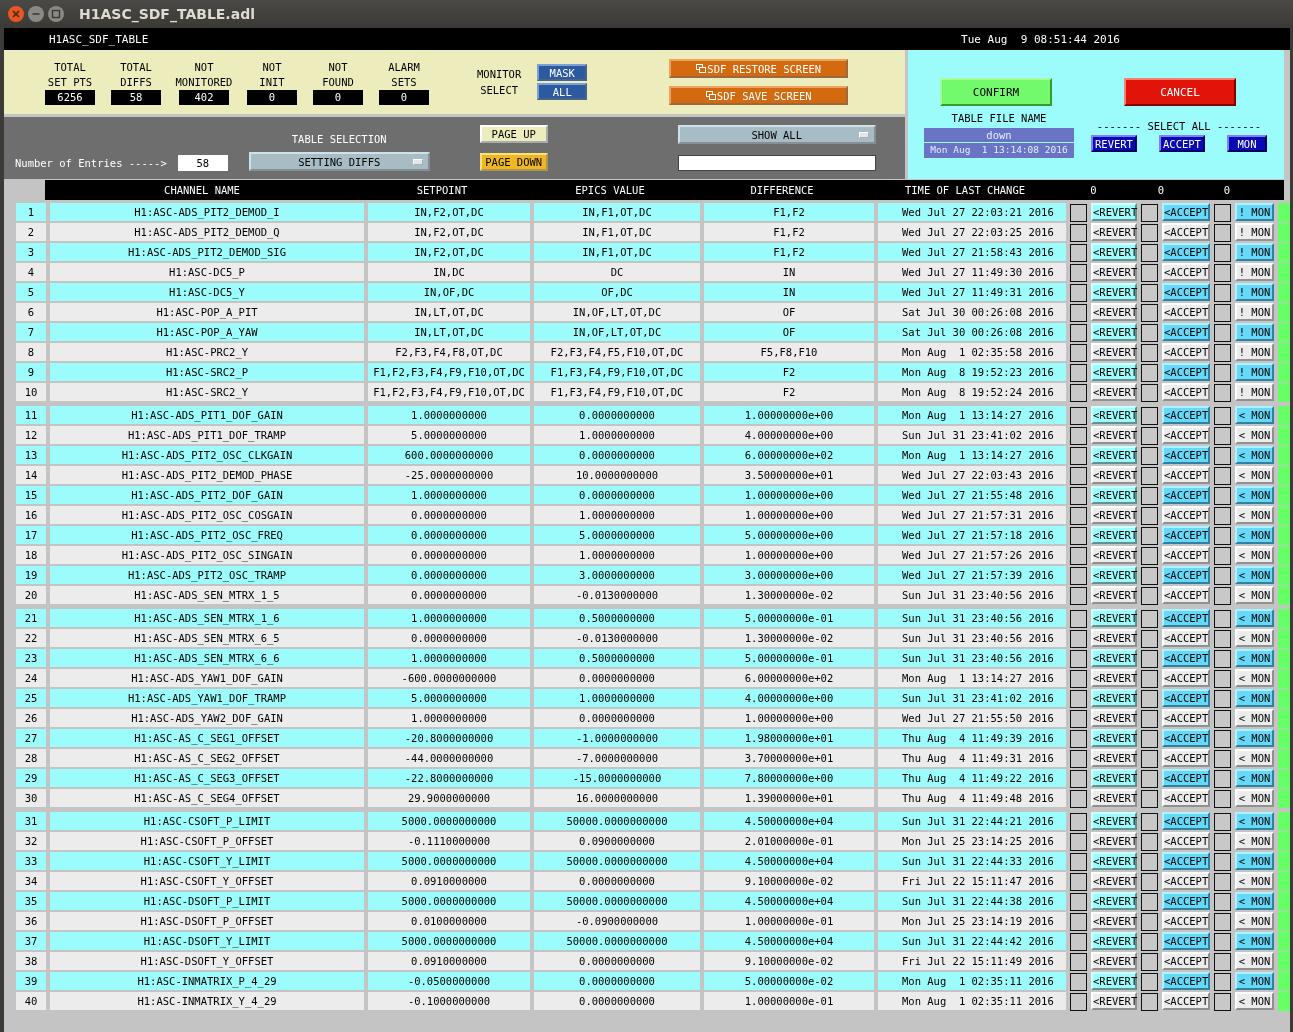  What do you see at coordinates (36, 14) in the screenshot?
I see `minimize-icon` at bounding box center [36, 14].